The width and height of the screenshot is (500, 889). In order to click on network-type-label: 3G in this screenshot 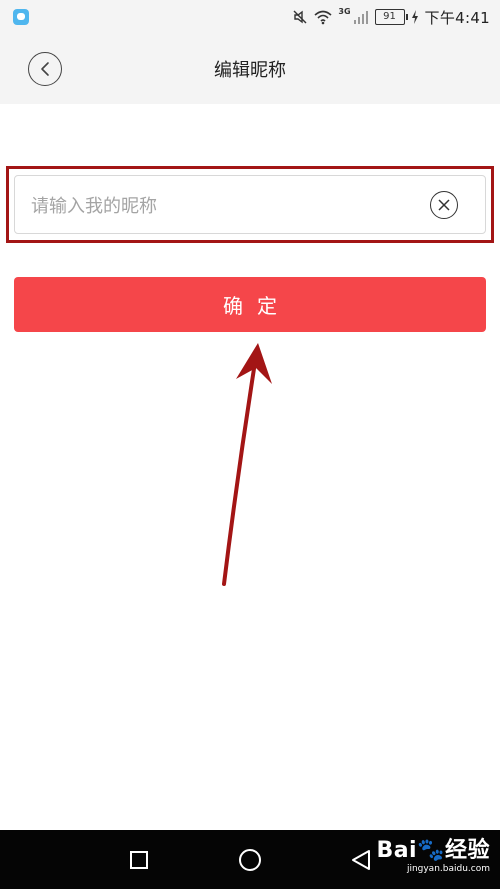, I will do `click(344, 11)`.